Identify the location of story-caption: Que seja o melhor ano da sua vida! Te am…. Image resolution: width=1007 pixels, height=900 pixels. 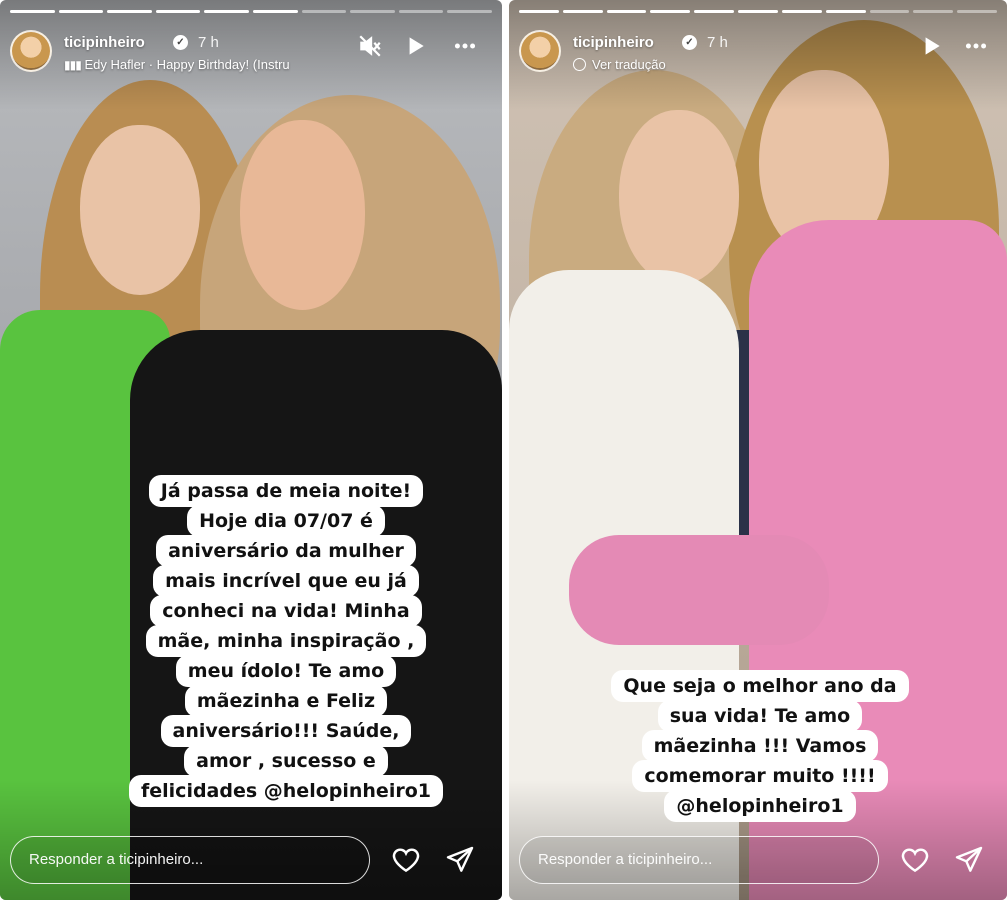
(760, 746).